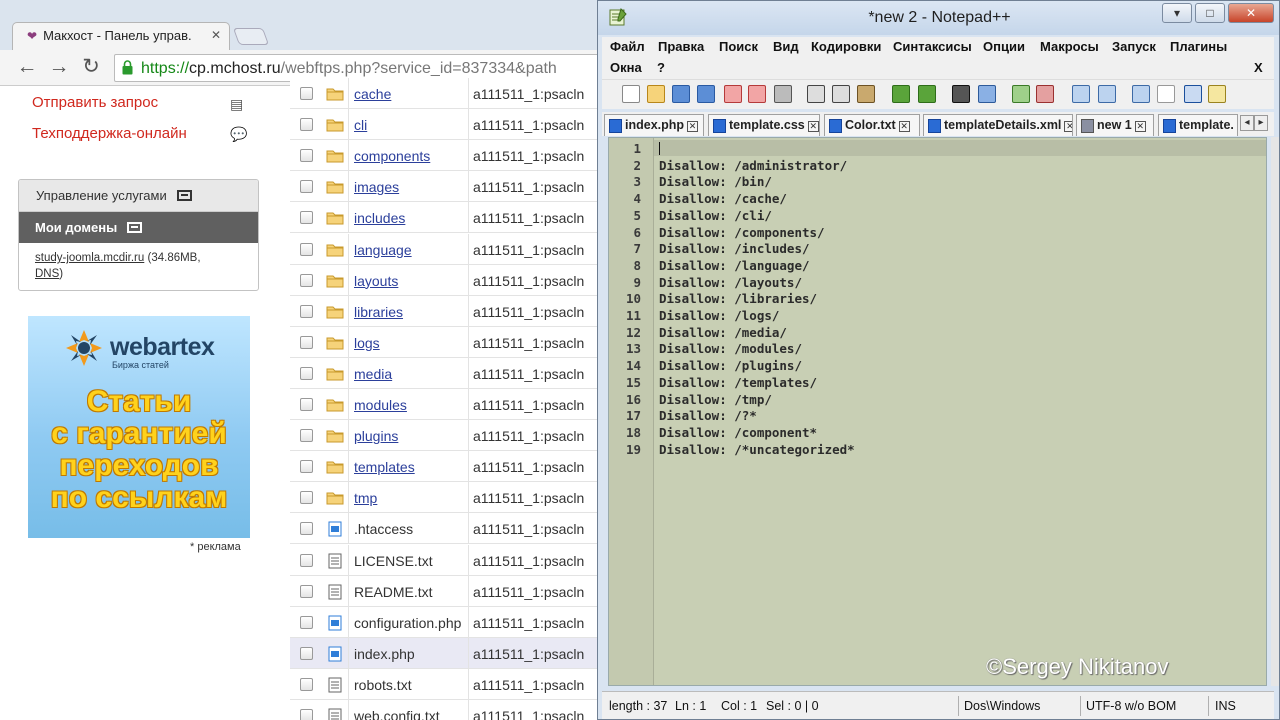 The height and width of the screenshot is (720, 1280). I want to click on file-row: modules a111511_1:psacln, so click(445, 404).